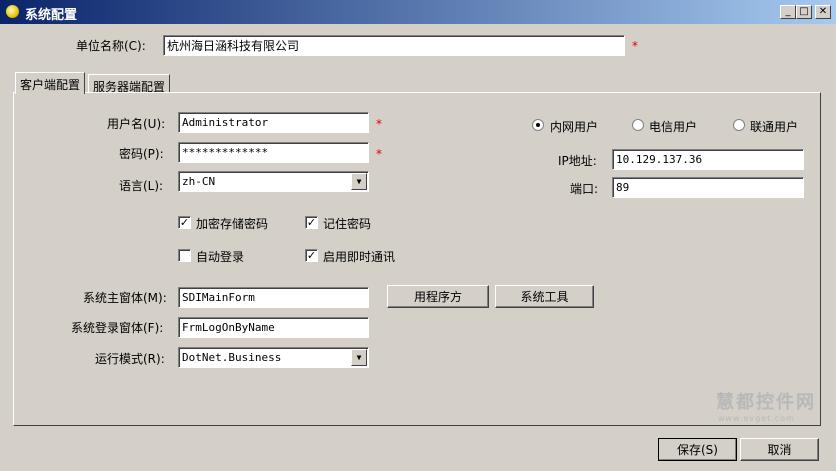  Describe the element at coordinates (129, 84) in the screenshot. I see `tab-server-config: 服务器端配置` at that location.